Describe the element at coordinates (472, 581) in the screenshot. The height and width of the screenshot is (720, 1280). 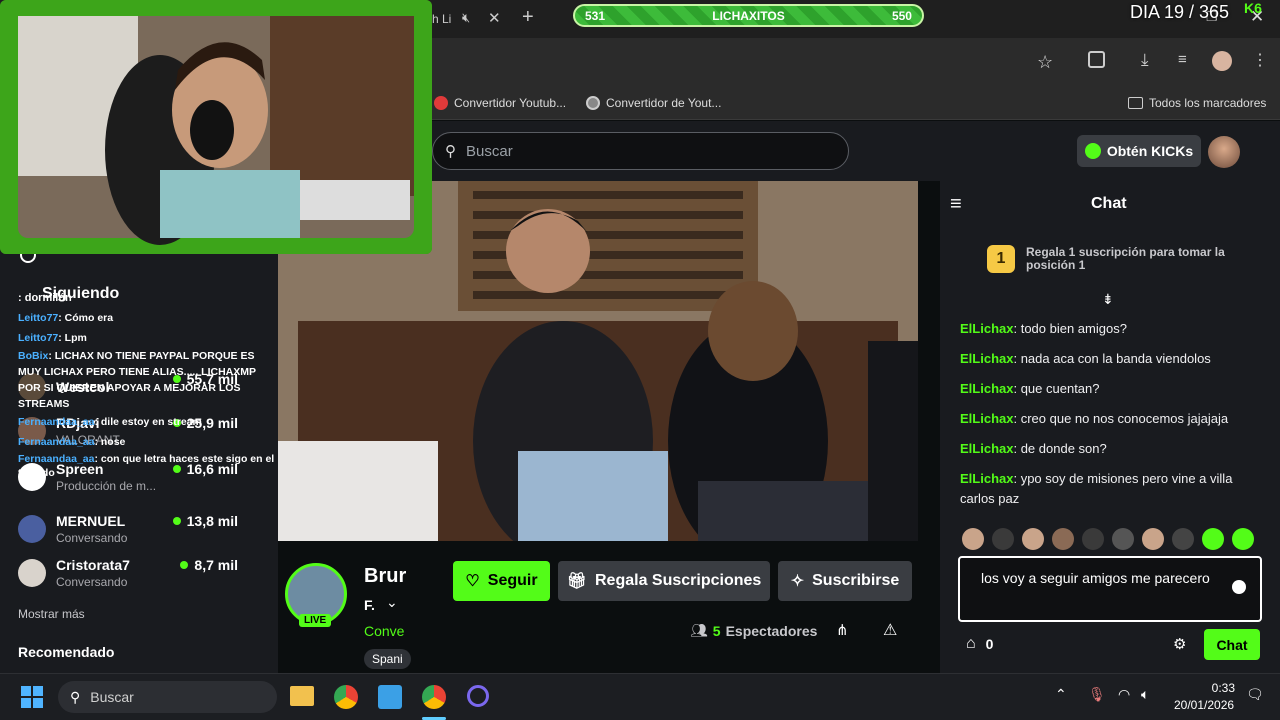
I see `heart-icon: ♡` at that location.